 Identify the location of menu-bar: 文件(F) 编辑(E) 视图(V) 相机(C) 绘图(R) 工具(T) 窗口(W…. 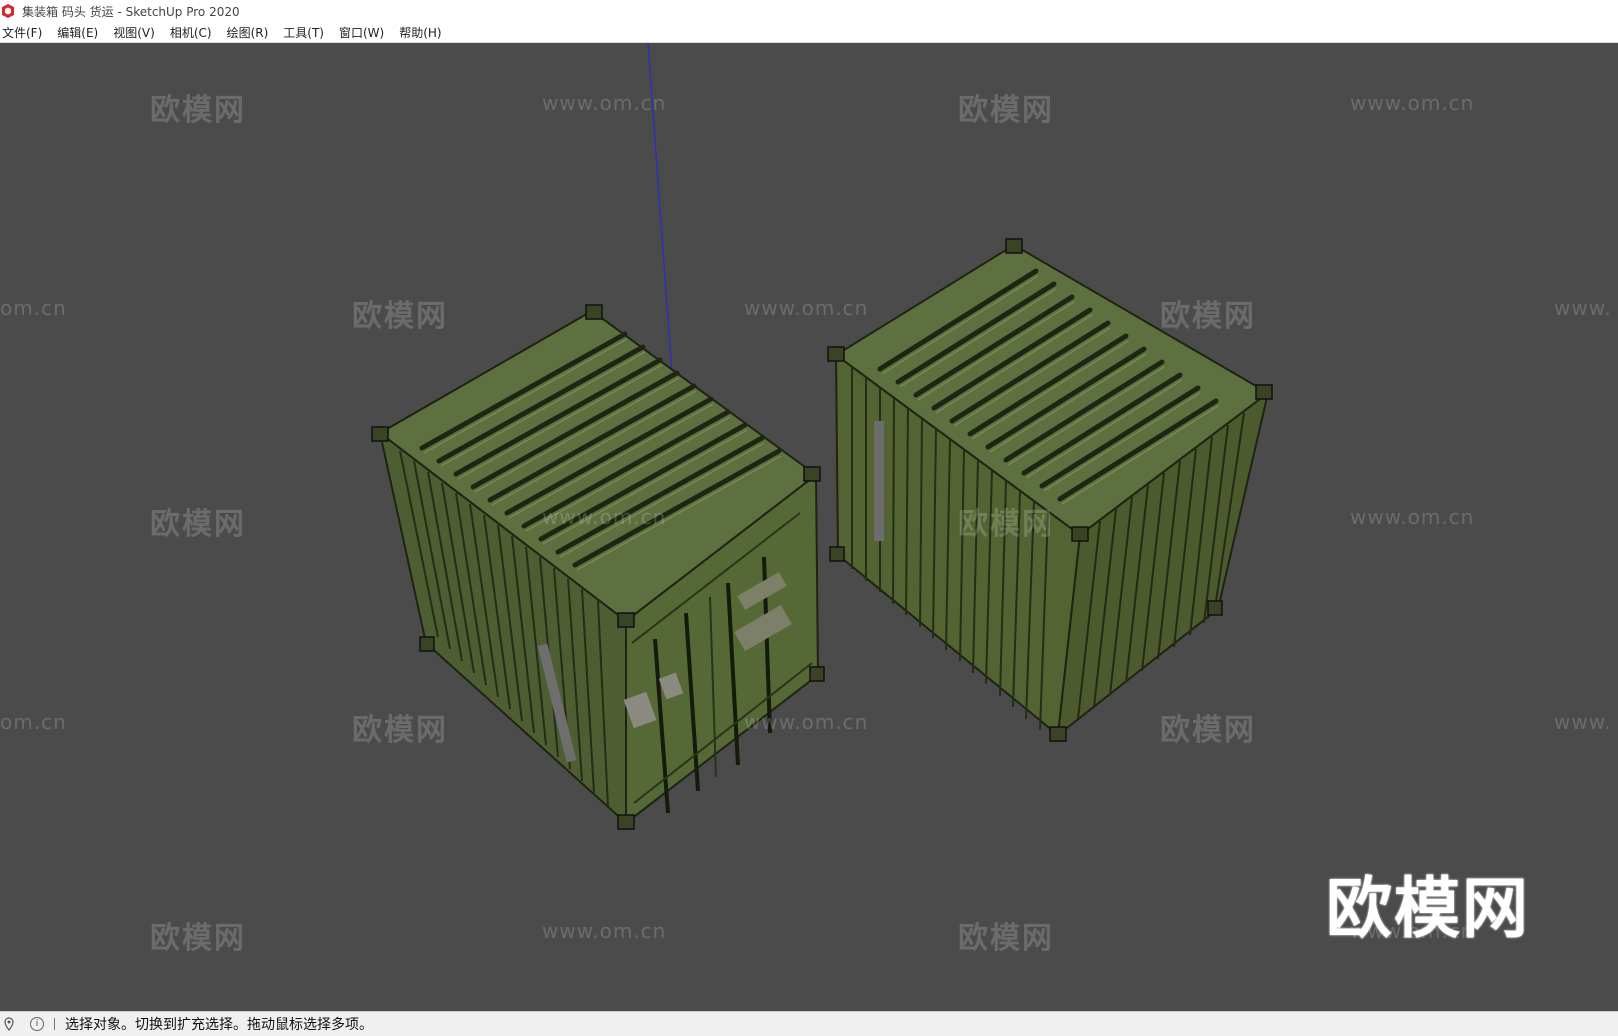
(809, 32).